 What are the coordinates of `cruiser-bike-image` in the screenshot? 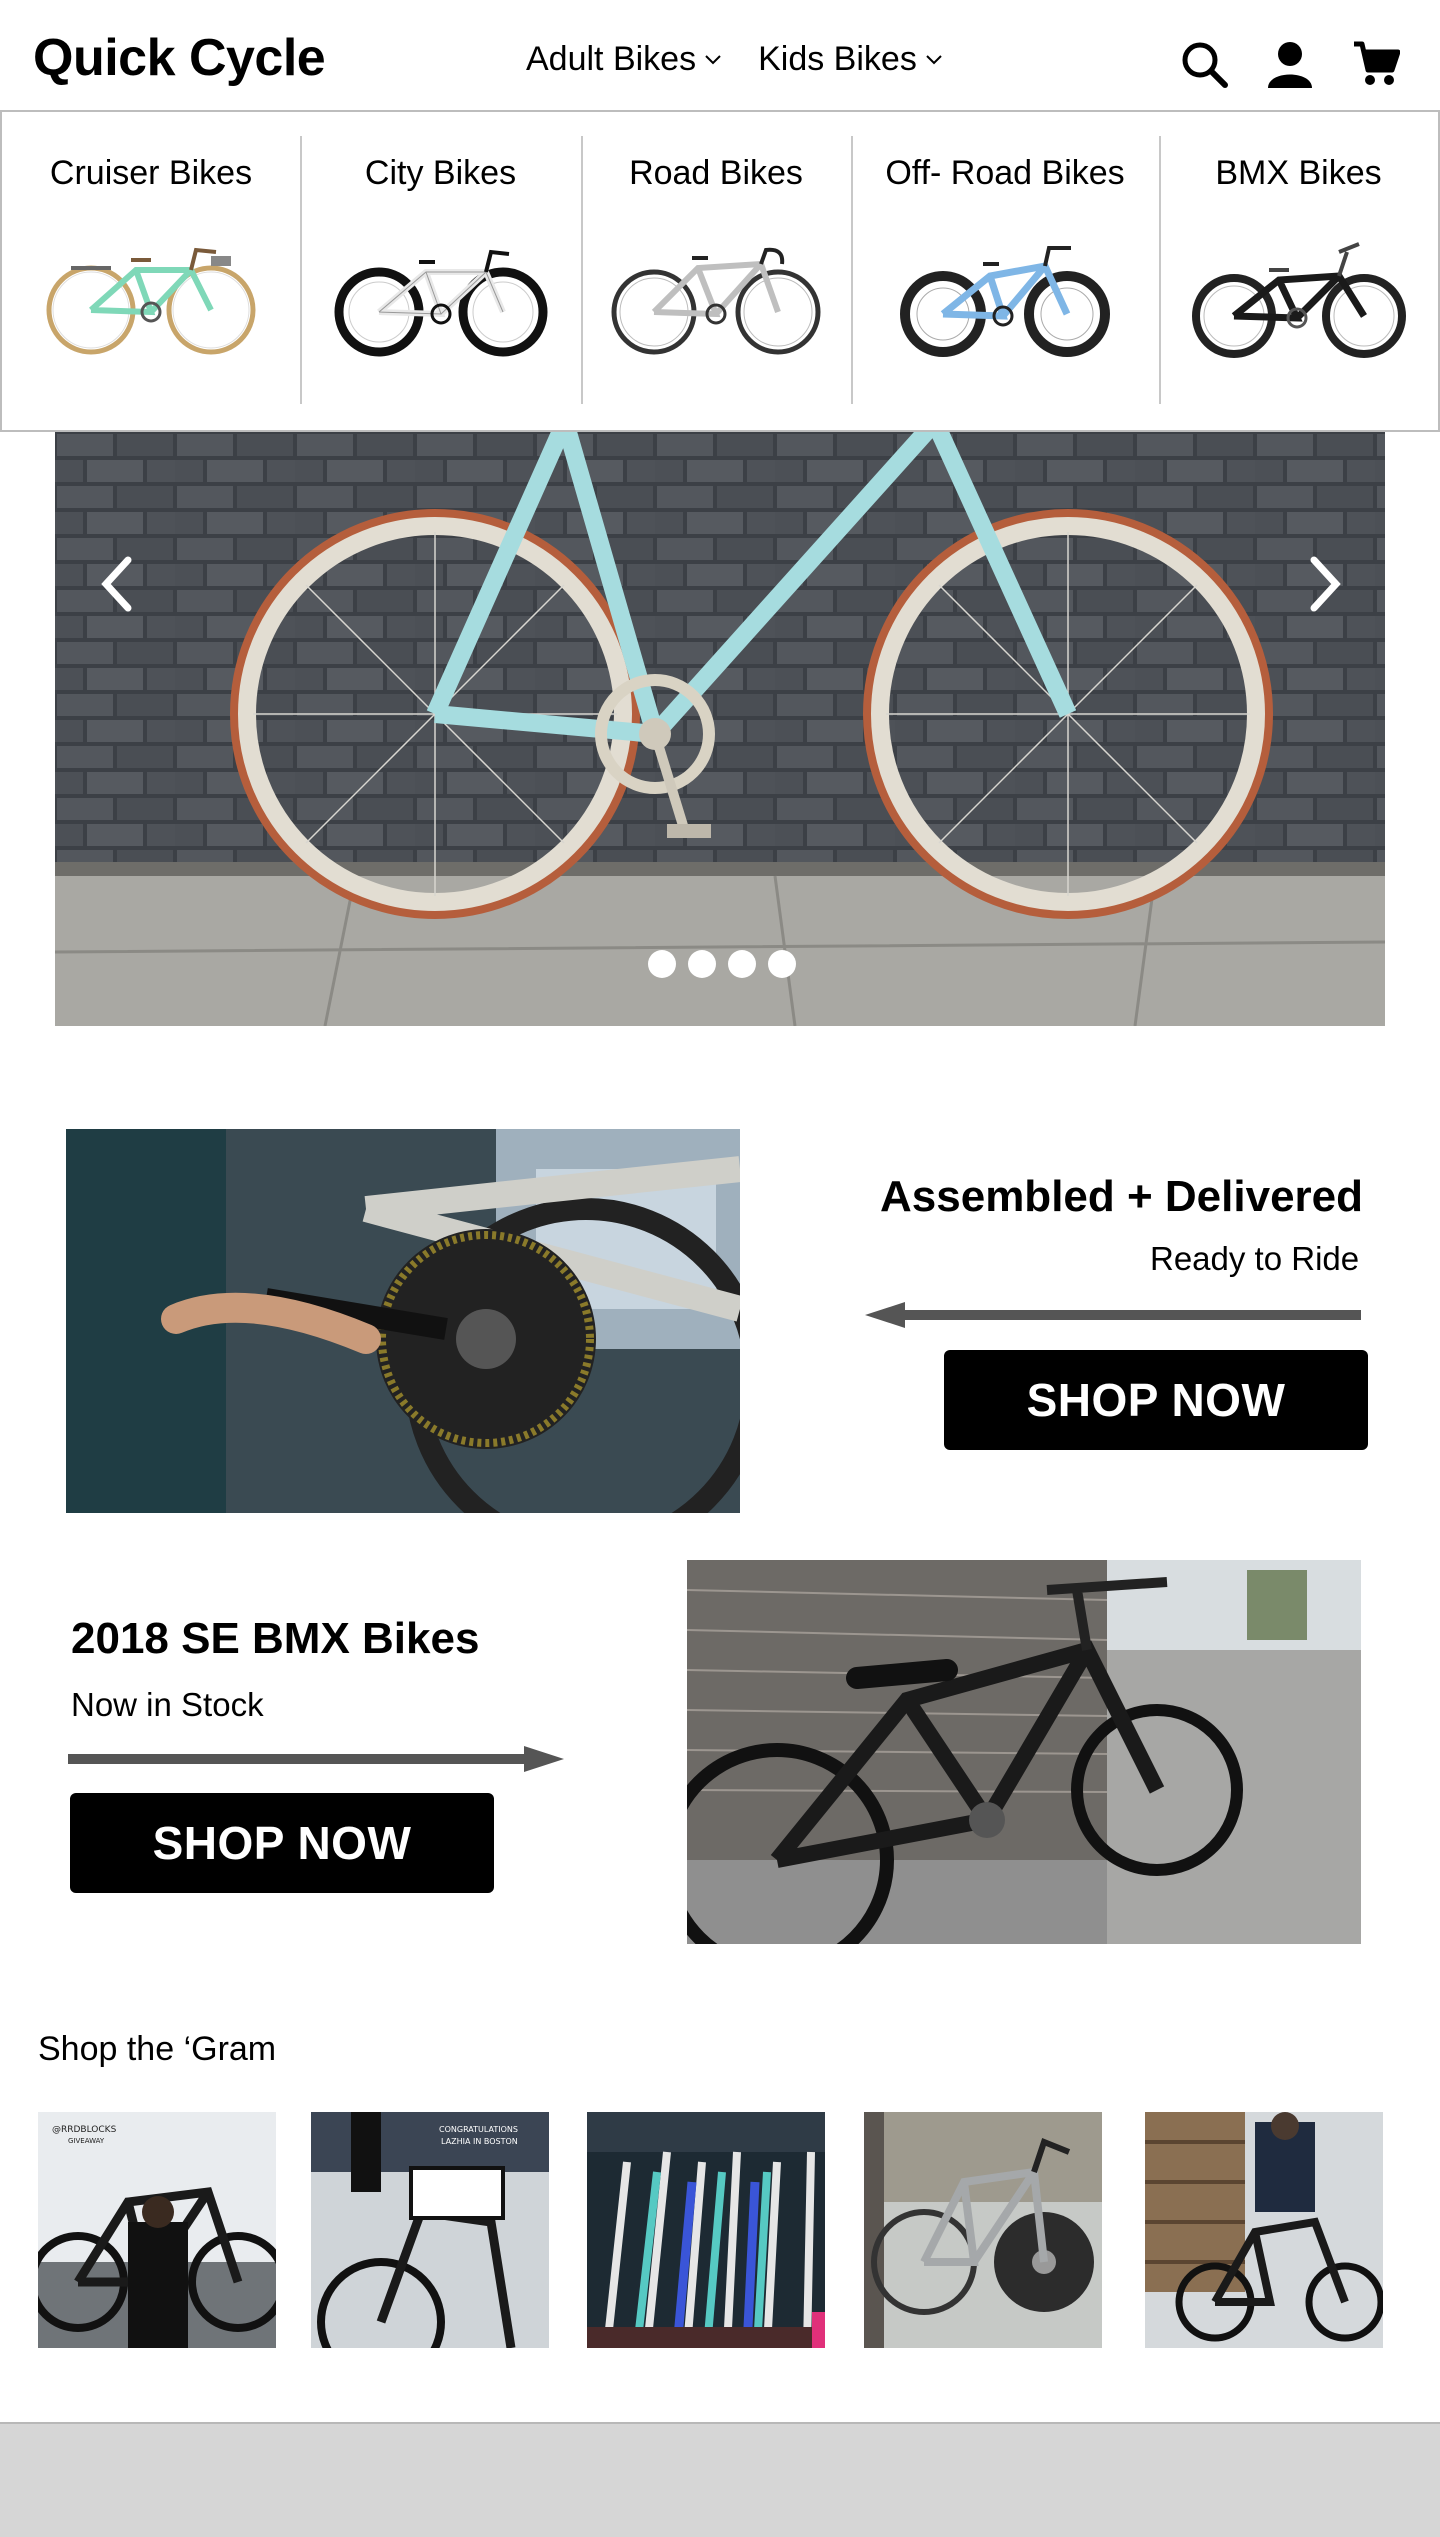 It's located at (151, 295).